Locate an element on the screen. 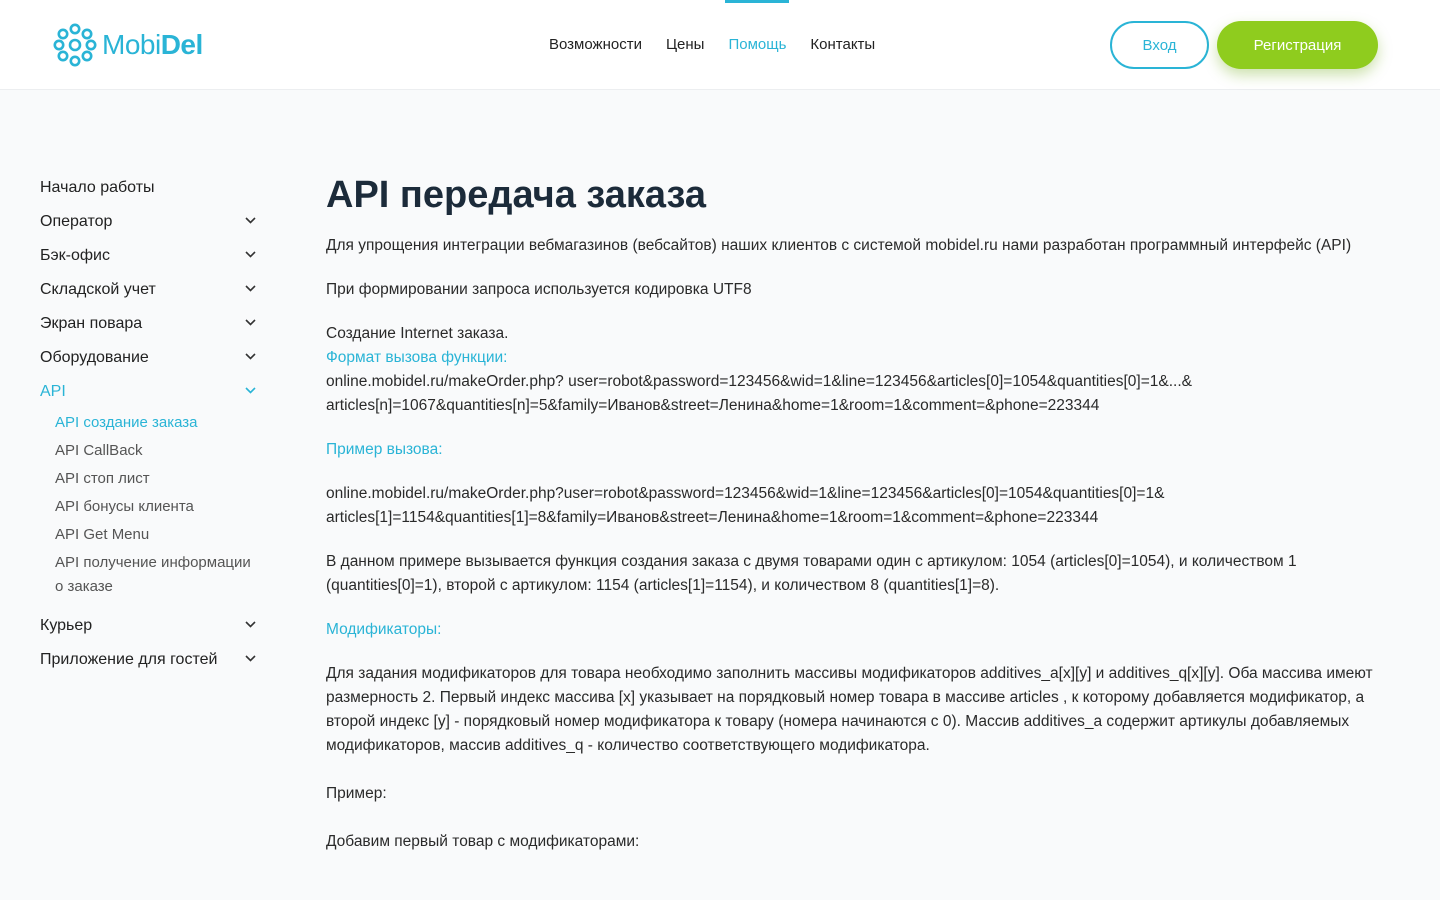  add-first-item-text: Добавим первый товар с модификаторами: is located at coordinates (483, 841).